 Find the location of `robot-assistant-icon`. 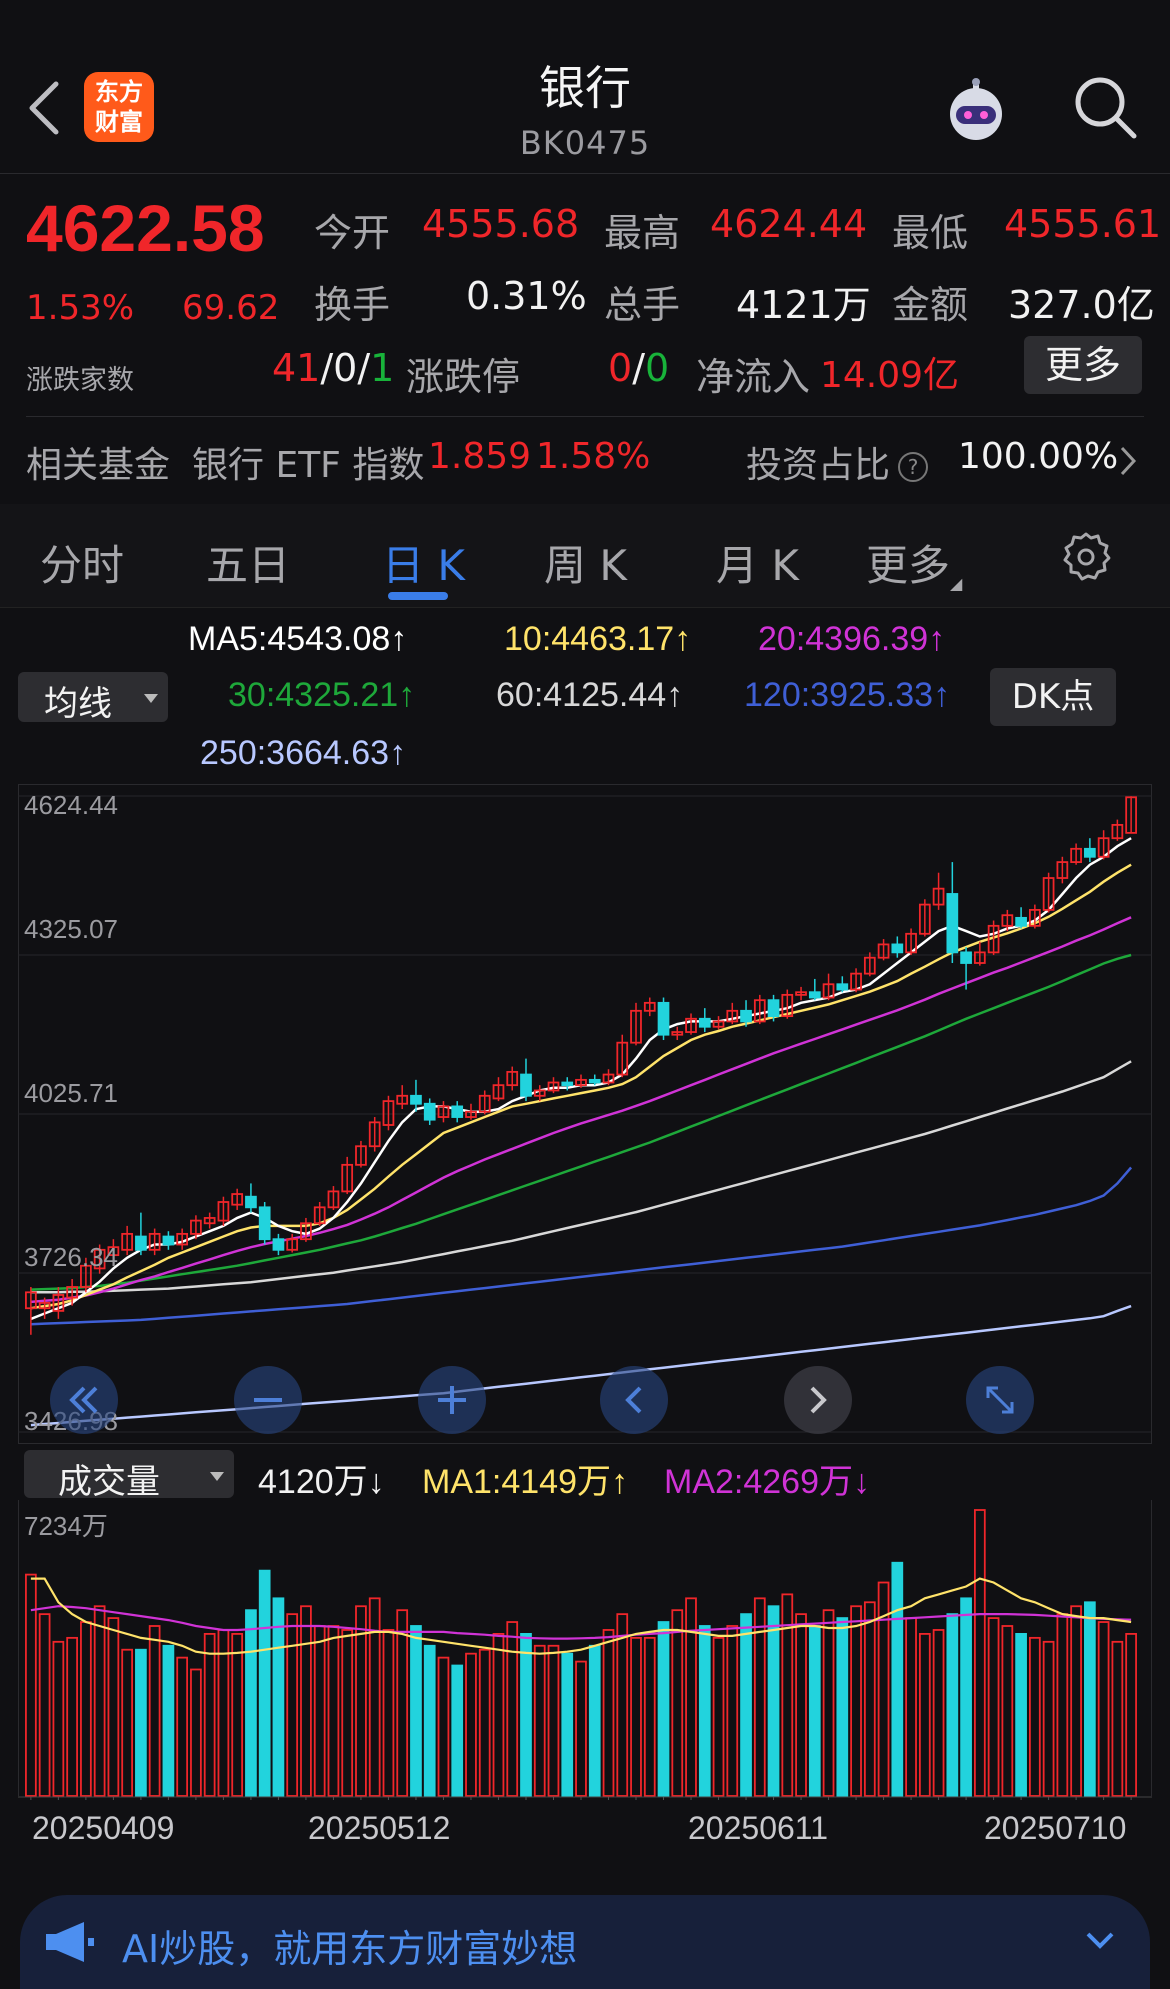

robot-assistant-icon is located at coordinates (976, 112).